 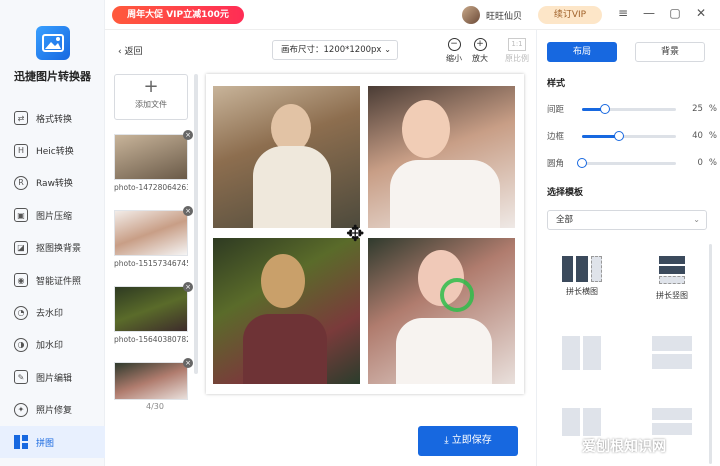 What do you see at coordinates (480, 44) in the screenshot?
I see `zoom-in-icon: +` at bounding box center [480, 44].